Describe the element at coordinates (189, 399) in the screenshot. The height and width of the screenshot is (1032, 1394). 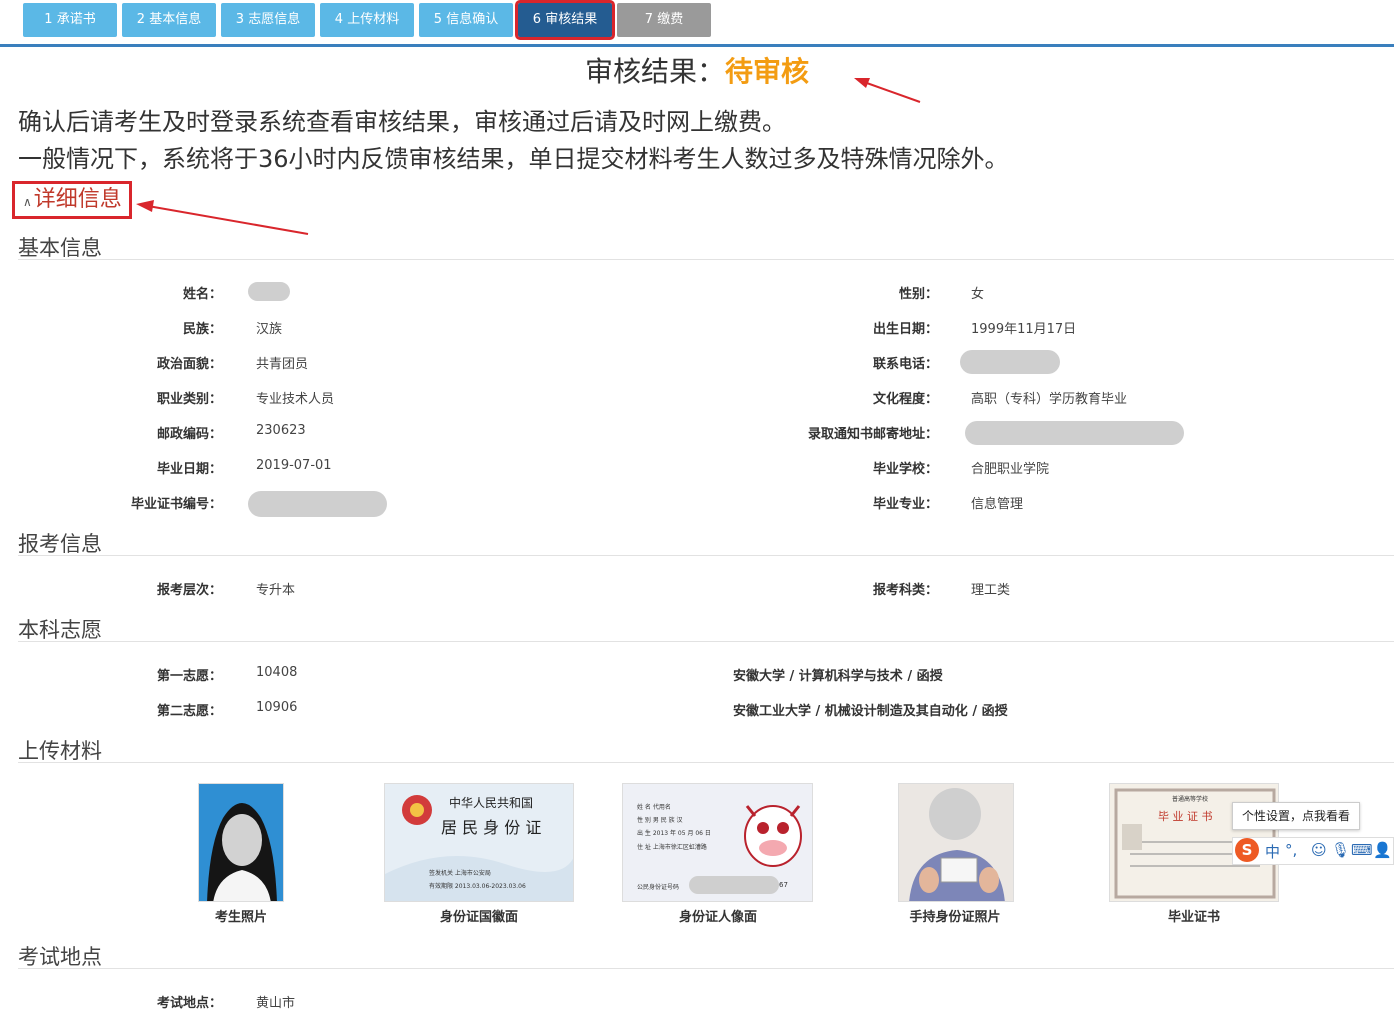
I see `job-label: 职业类别：` at that location.